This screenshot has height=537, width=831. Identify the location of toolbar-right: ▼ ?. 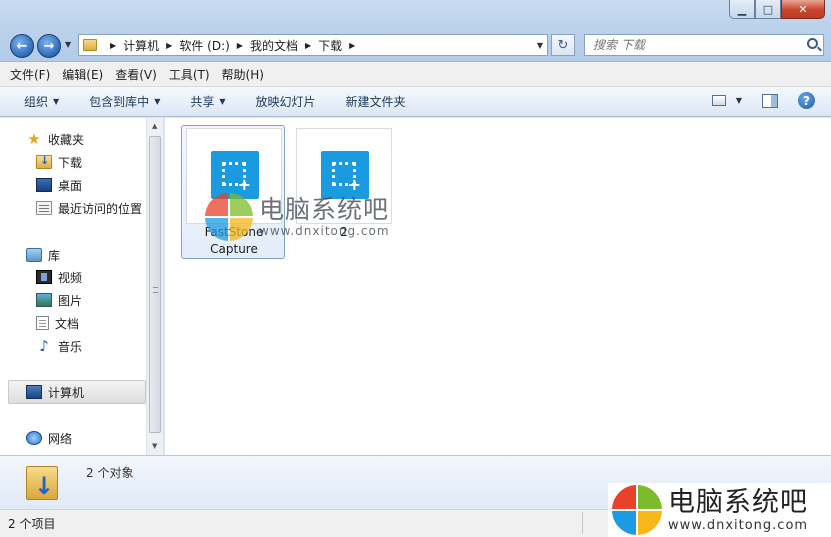
(763, 100).